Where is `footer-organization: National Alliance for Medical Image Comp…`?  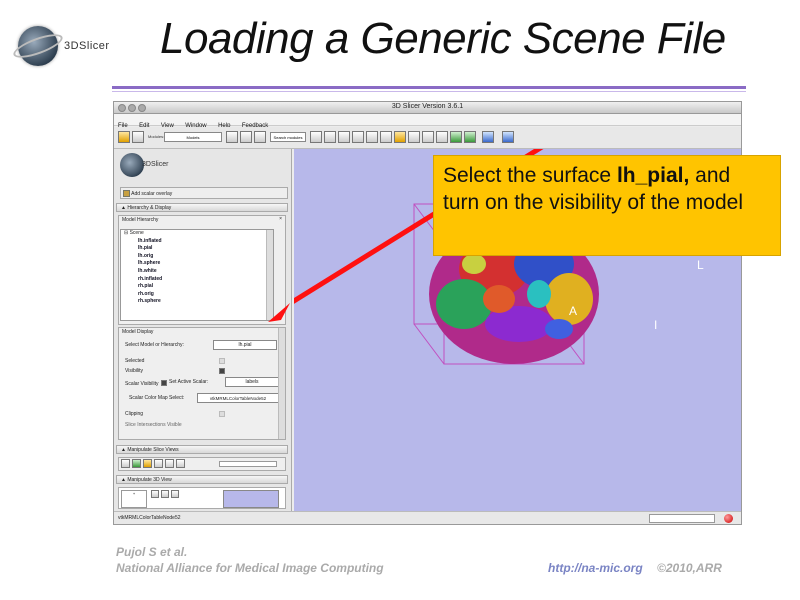 footer-organization: National Alliance for Medical Image Comp… is located at coordinates (250, 568).